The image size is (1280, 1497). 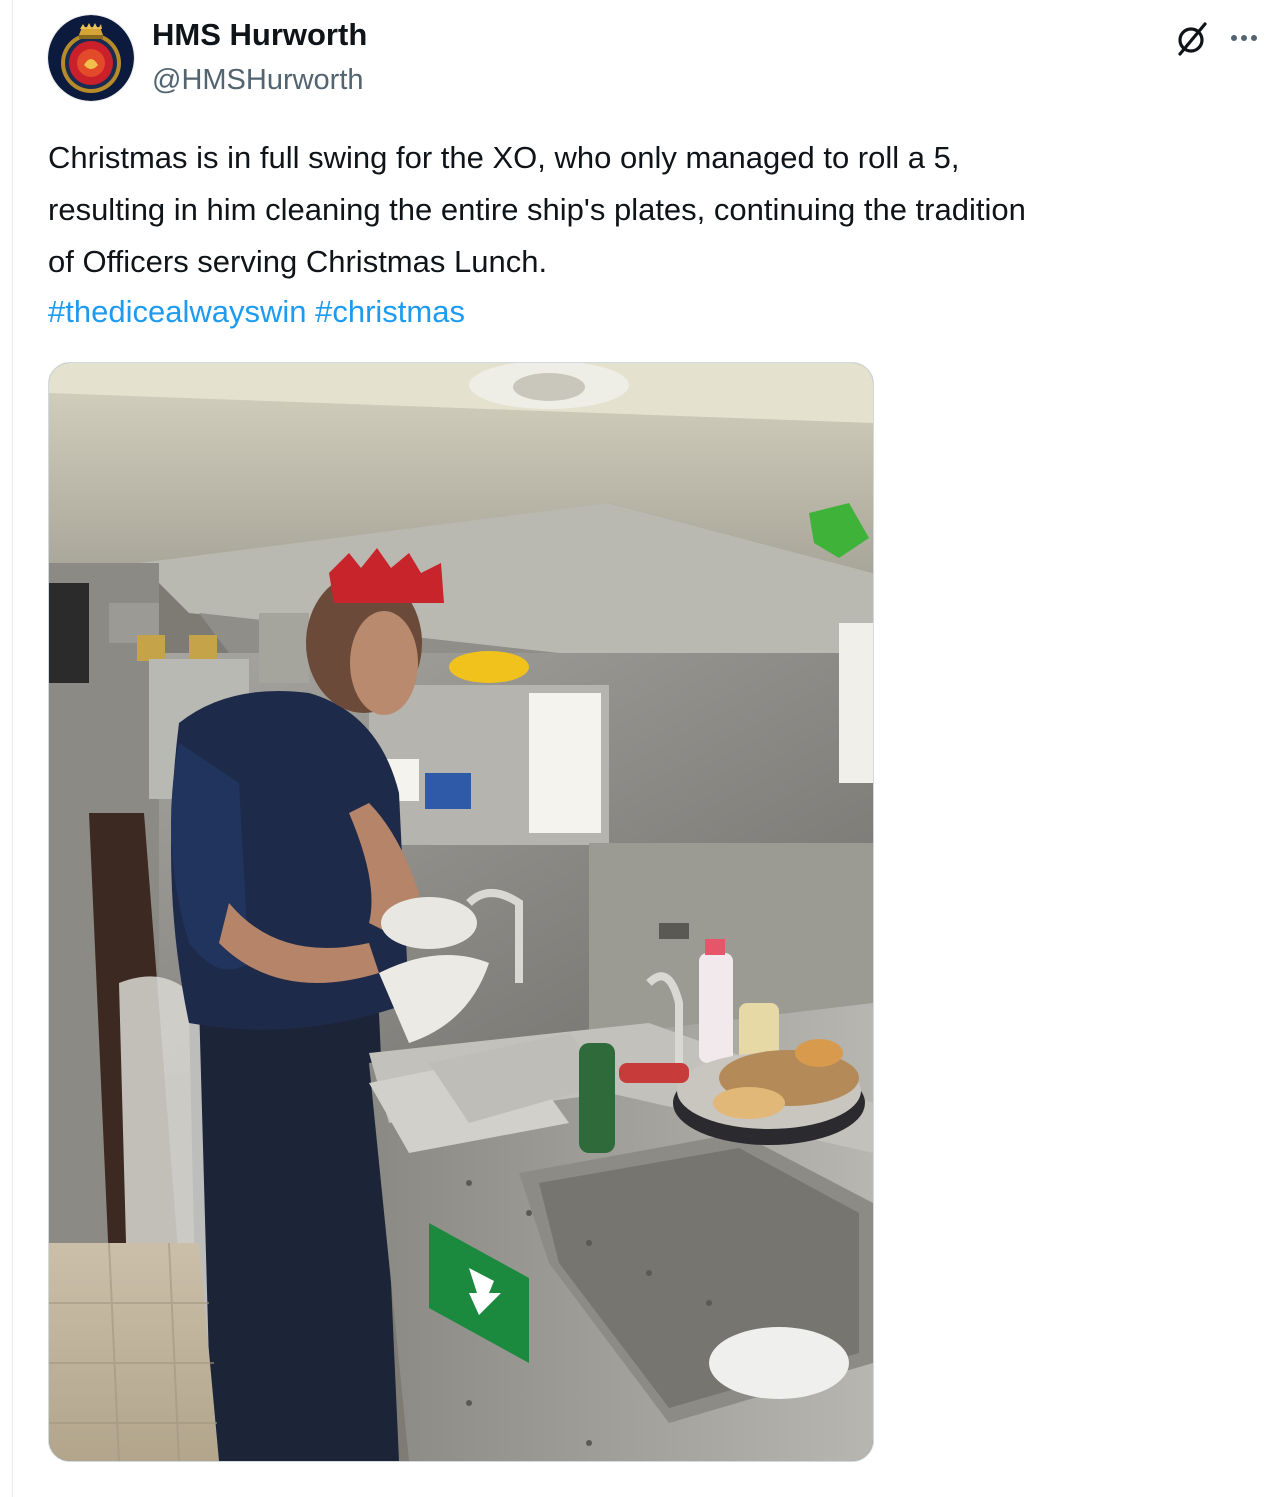 What do you see at coordinates (12, 748) in the screenshot?
I see `timeline-border` at bounding box center [12, 748].